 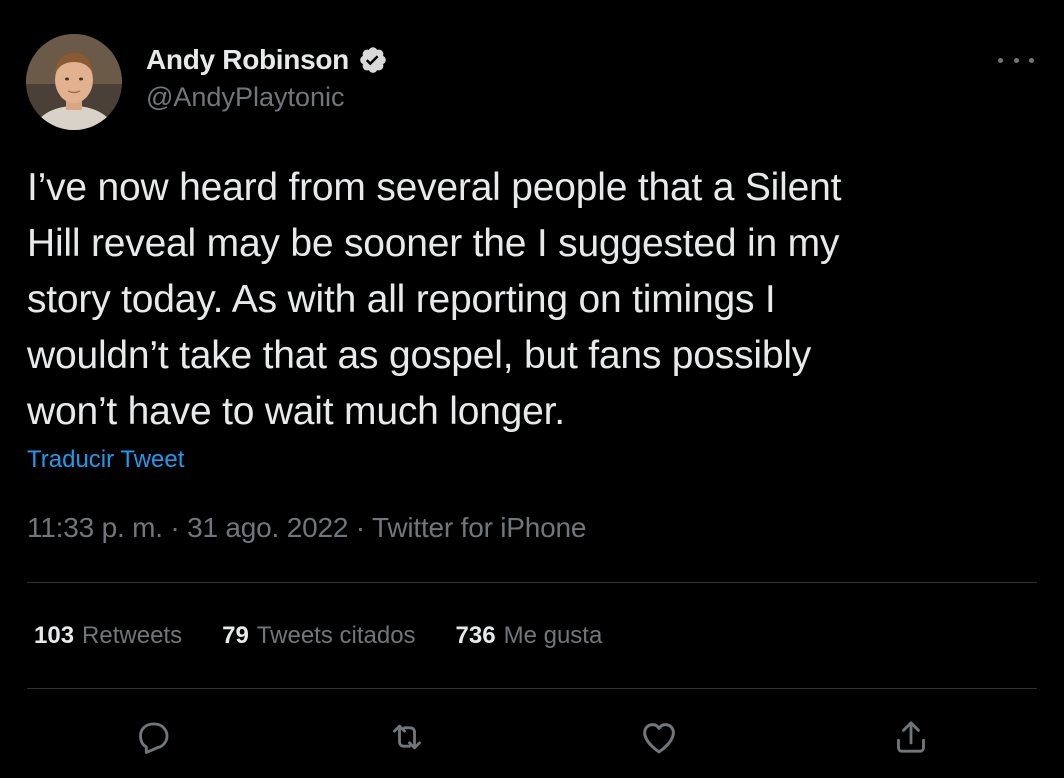 What do you see at coordinates (54, 635) in the screenshot?
I see `retweets-count: 103` at bounding box center [54, 635].